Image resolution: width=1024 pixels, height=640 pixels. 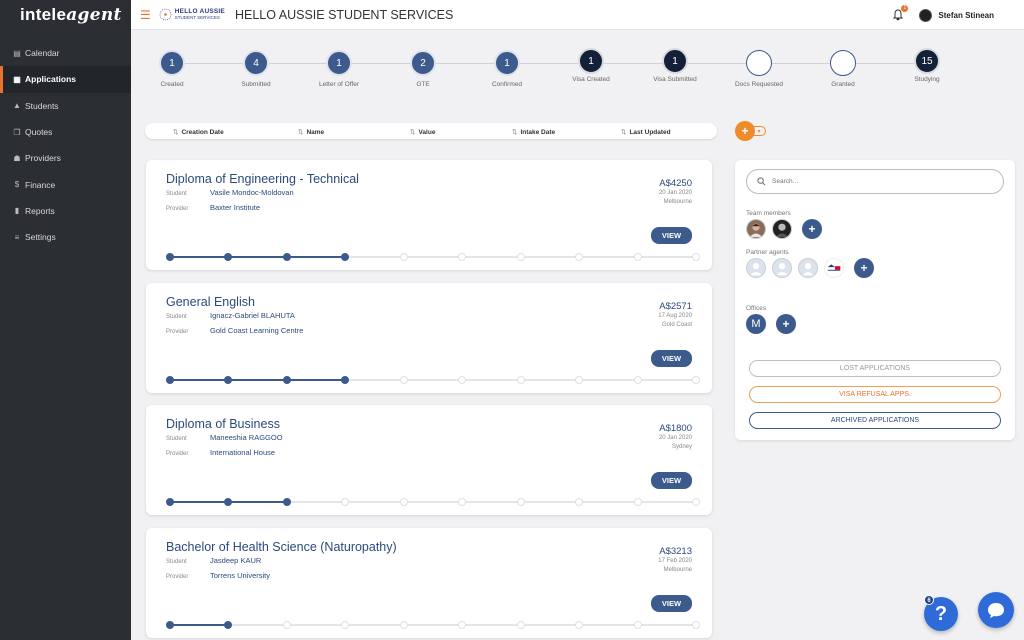 I want to click on course-title: Diploma of Business, so click(x=223, y=424).